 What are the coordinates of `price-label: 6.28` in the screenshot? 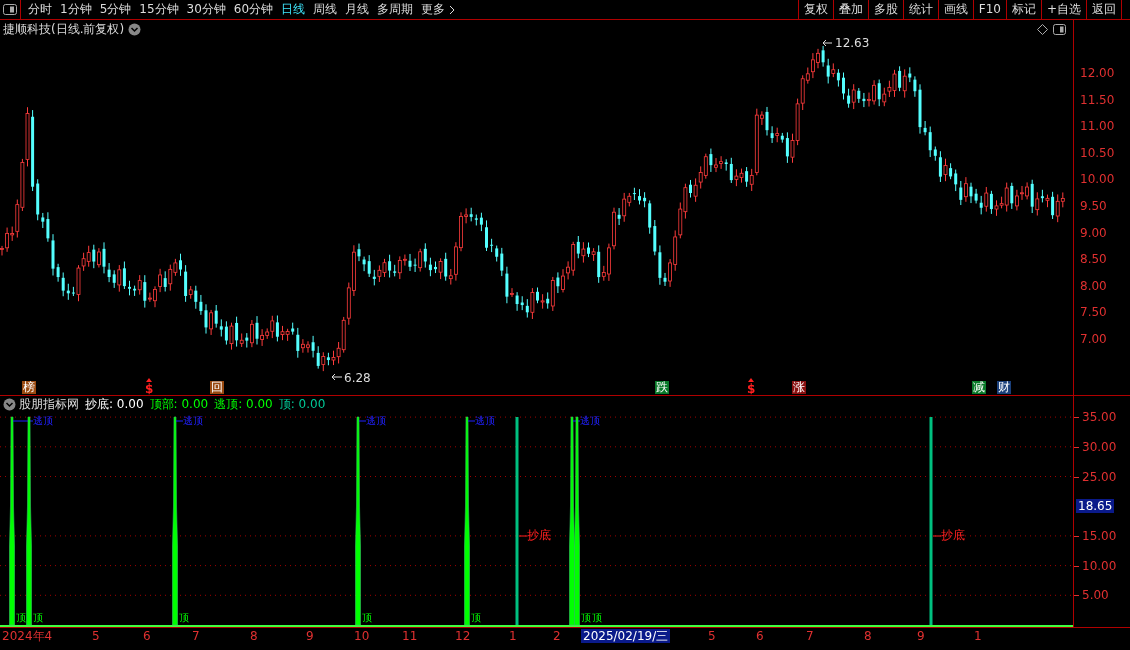 It's located at (357, 378).